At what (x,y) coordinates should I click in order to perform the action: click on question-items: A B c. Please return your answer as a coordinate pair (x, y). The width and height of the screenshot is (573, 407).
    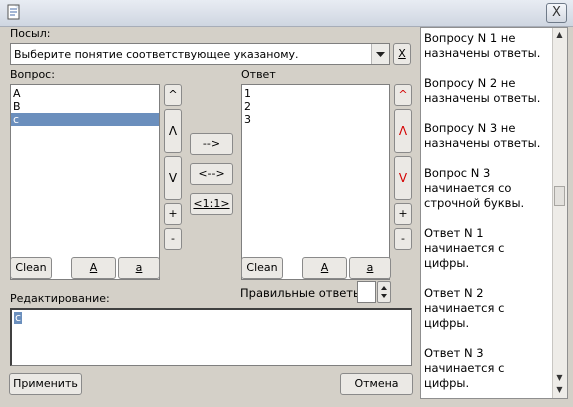
    Looking at the image, I should click on (85, 106).